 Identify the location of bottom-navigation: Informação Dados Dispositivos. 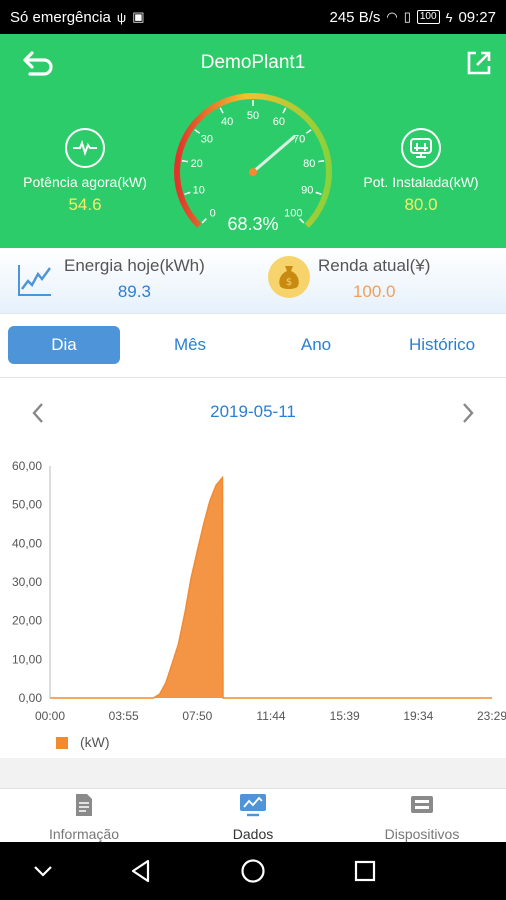
(253, 815).